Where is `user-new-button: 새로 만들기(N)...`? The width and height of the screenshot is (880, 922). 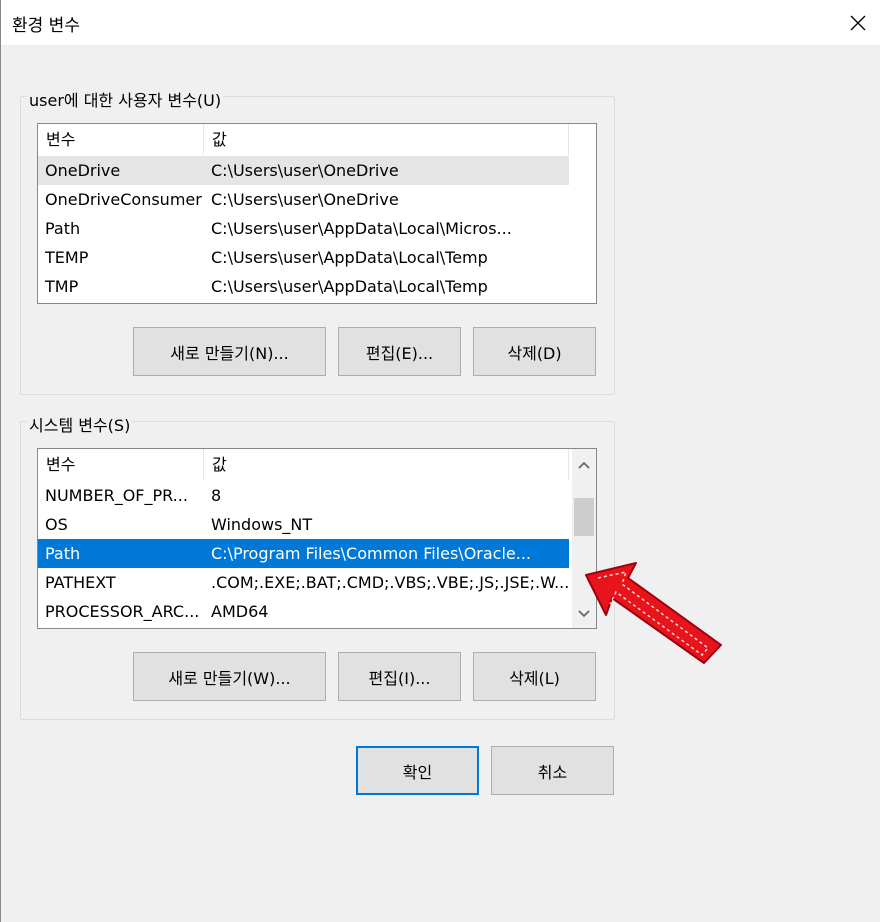
user-new-button: 새로 만들기(N)... is located at coordinates (229, 351).